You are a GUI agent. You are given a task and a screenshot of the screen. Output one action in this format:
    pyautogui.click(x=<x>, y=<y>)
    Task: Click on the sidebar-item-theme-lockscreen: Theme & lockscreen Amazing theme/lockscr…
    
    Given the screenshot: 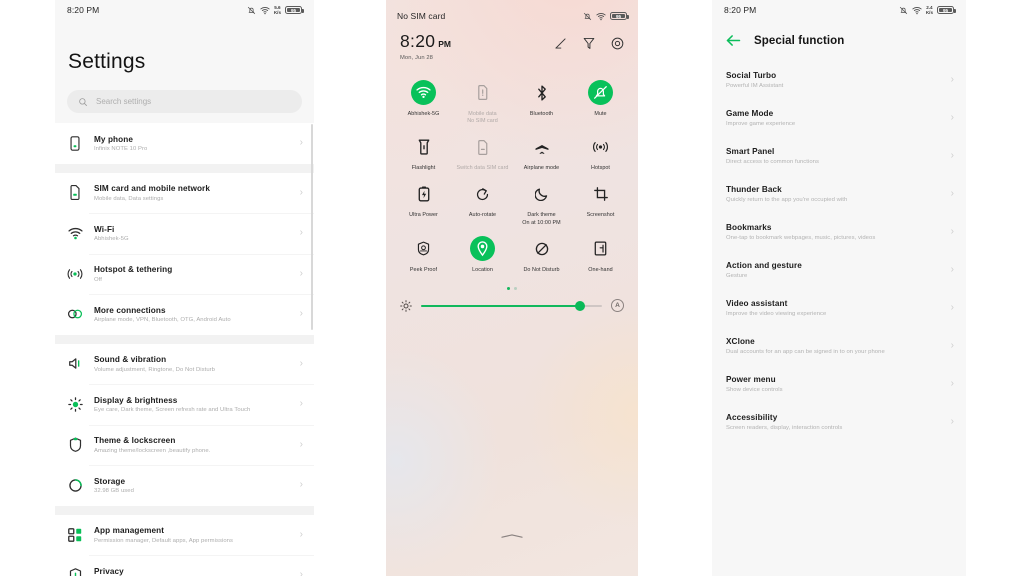 What is the action you would take?
    pyautogui.click(x=184, y=444)
    